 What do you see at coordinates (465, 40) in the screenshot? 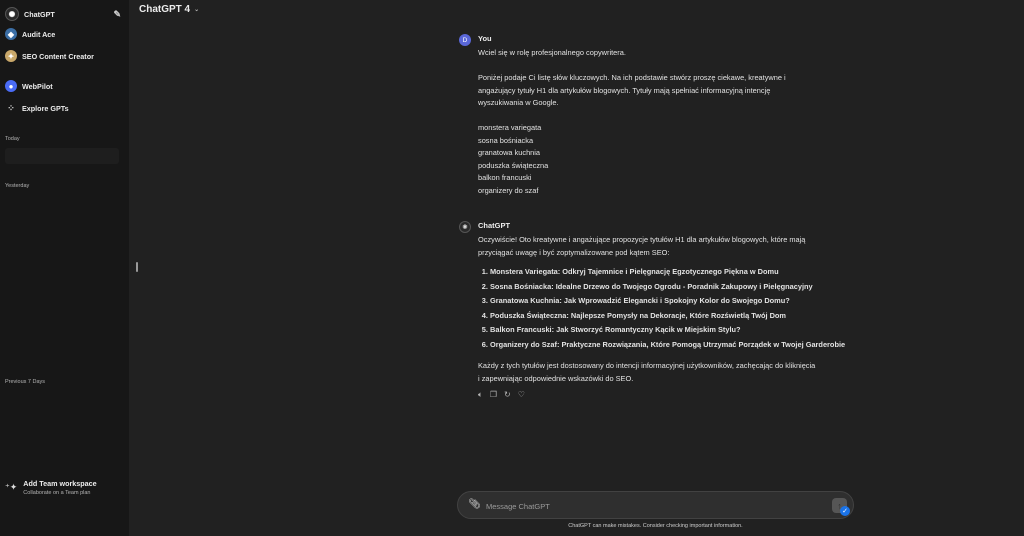
I see `user-avatar: D` at bounding box center [465, 40].